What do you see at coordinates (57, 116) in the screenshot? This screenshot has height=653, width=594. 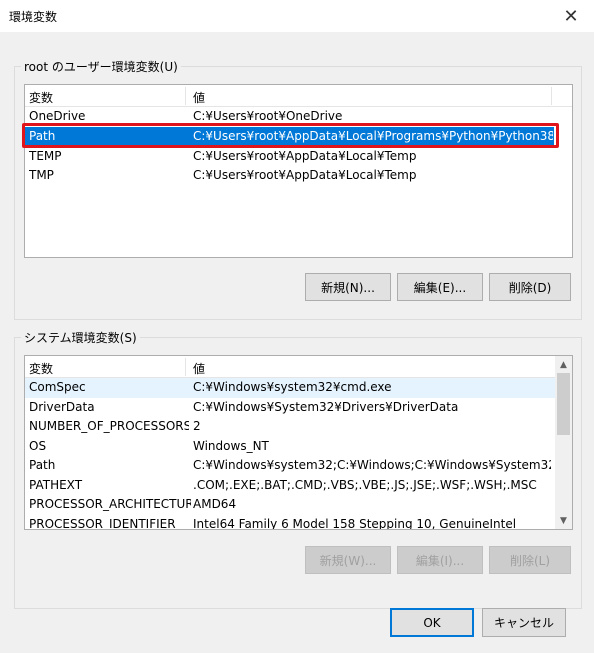 I see `user-row-name: OneDrive` at bounding box center [57, 116].